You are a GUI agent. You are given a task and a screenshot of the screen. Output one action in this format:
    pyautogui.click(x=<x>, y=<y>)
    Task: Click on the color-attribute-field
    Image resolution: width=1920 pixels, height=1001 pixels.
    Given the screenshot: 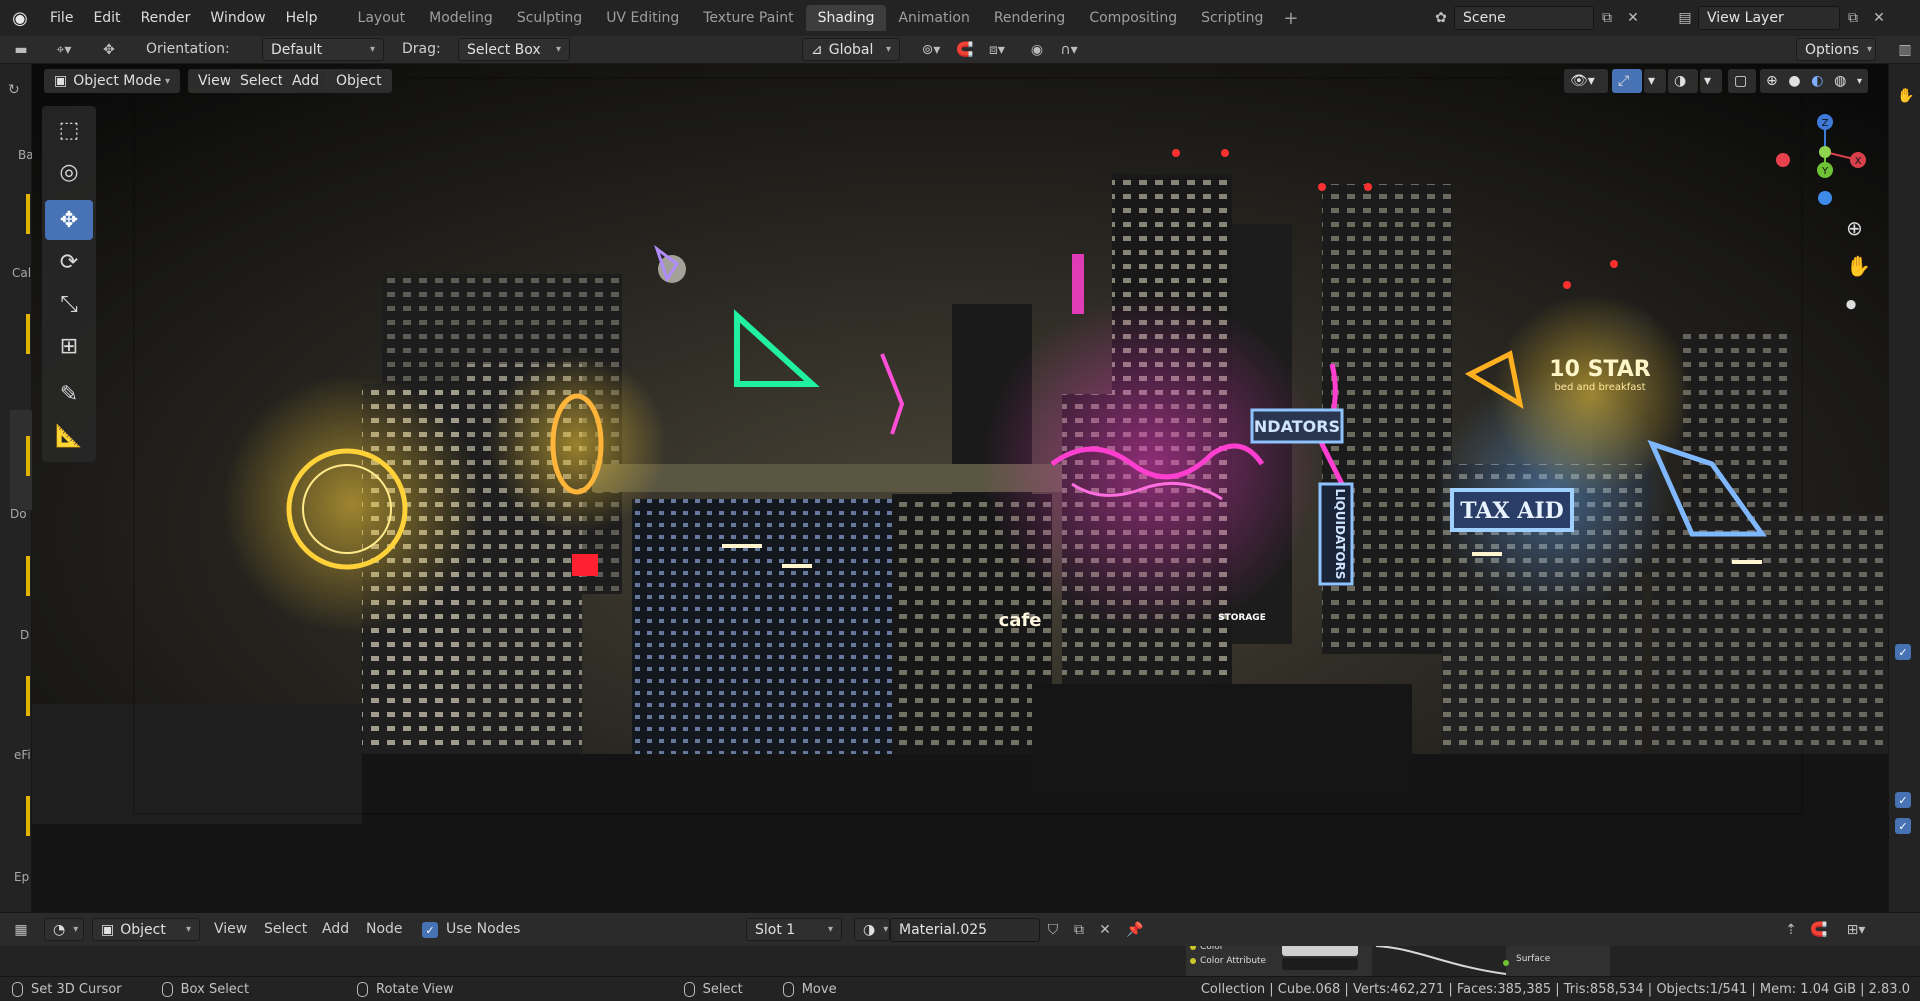 What is the action you would take?
    pyautogui.click(x=1320, y=964)
    